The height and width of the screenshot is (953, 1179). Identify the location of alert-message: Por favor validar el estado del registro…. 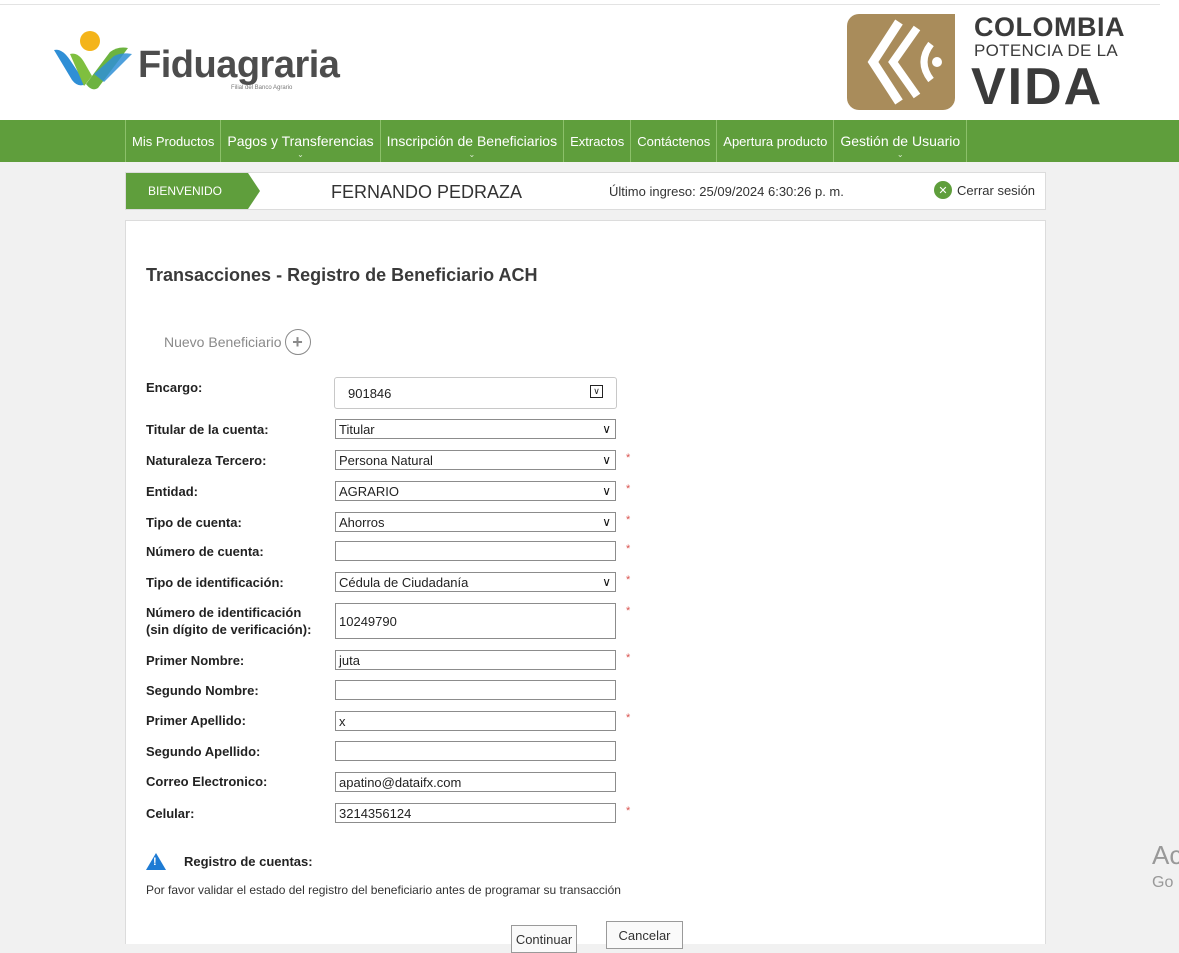
(383, 890).